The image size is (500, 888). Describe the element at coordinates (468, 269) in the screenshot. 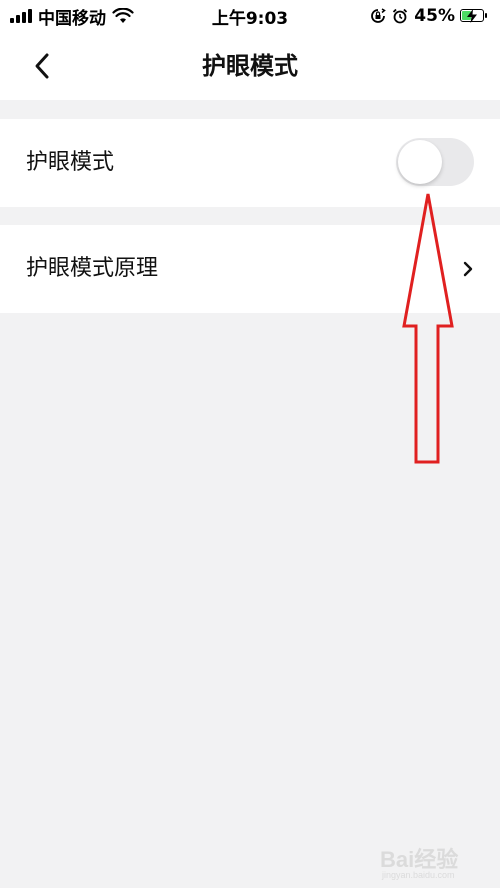

I see `chevron-right-icon` at that location.